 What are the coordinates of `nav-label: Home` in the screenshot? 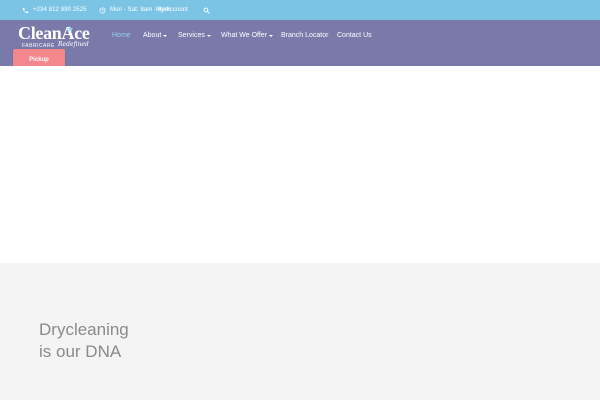 It's located at (121, 35).